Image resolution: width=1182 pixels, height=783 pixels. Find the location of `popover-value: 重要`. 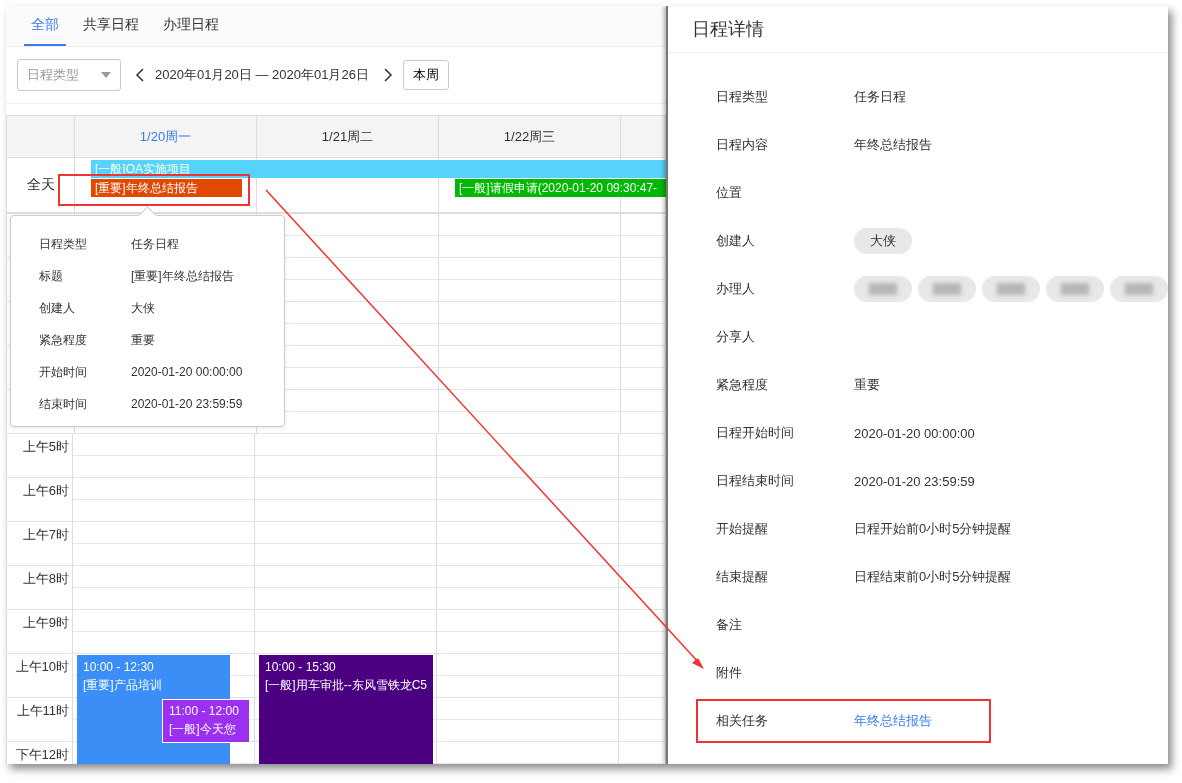

popover-value: 重要 is located at coordinates (143, 340).